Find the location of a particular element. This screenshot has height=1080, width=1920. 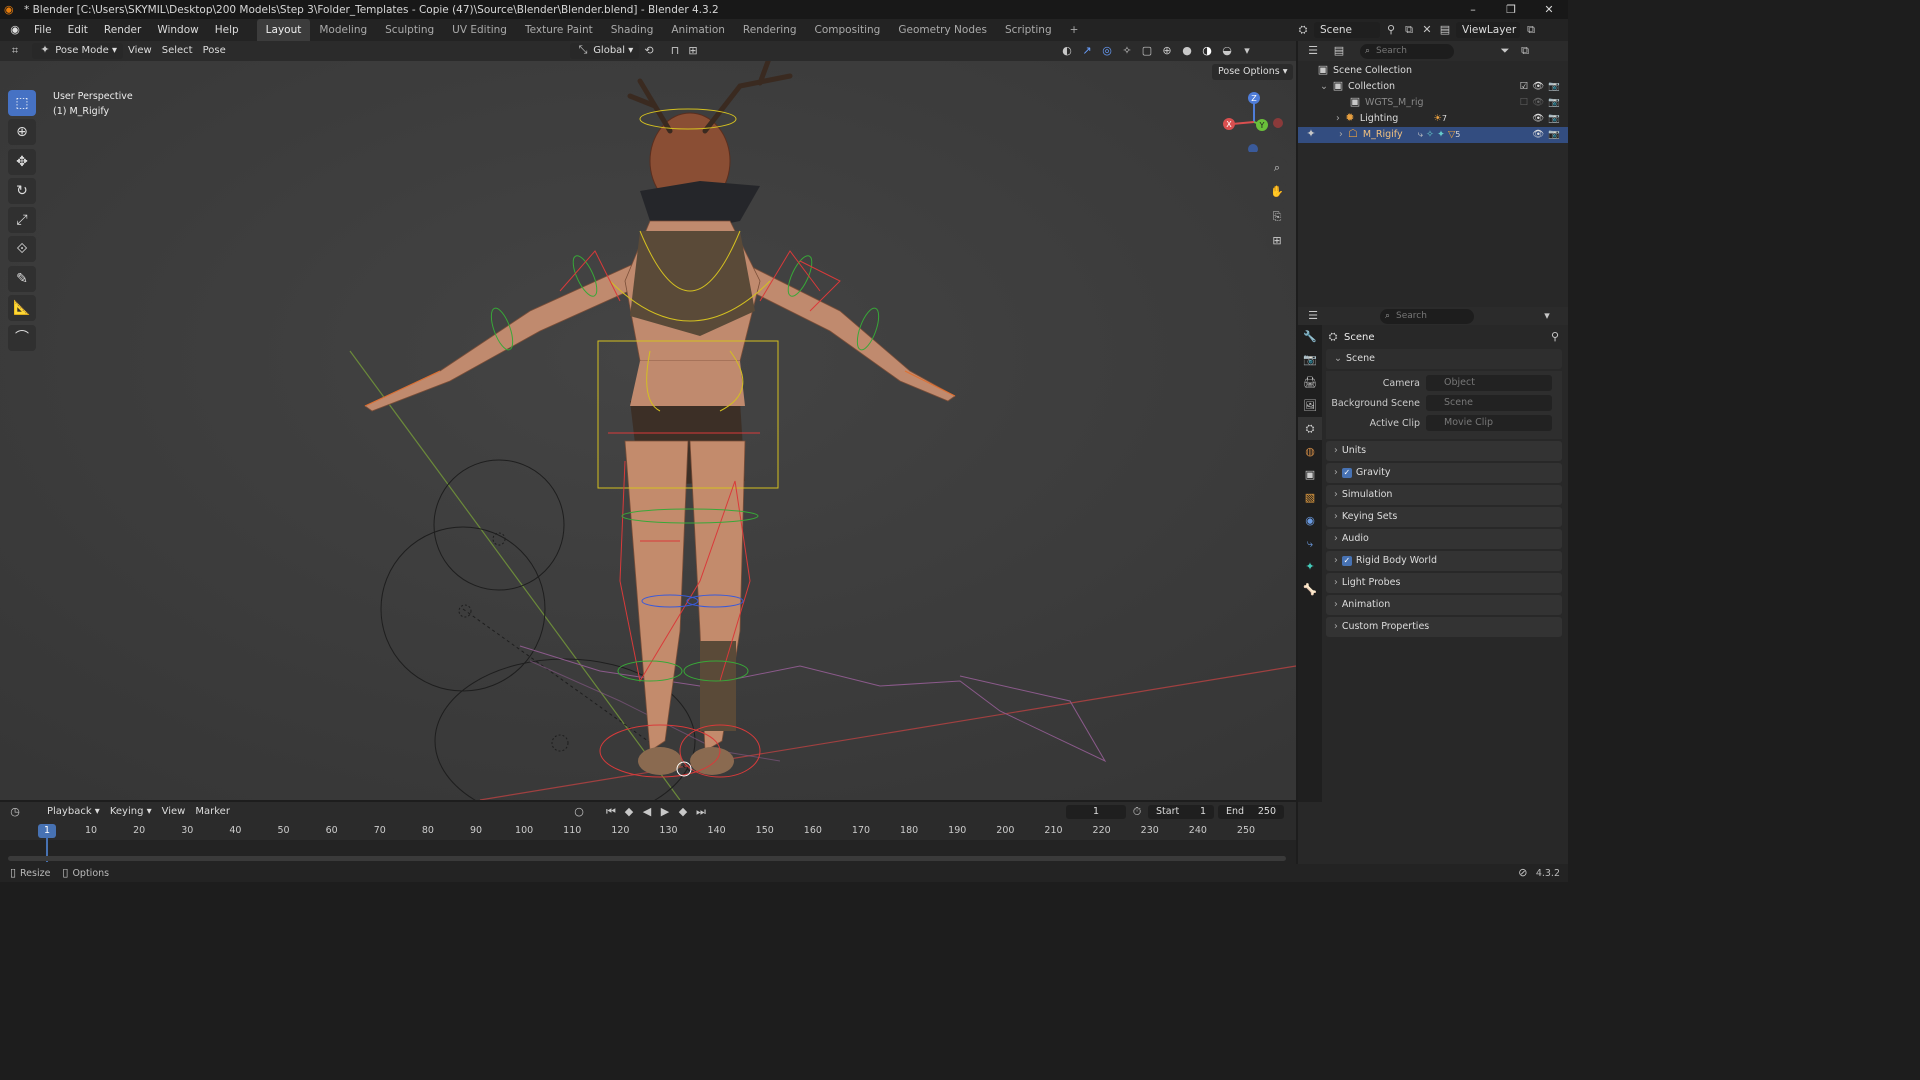

maximize-button: ❐ is located at coordinates (1511, 9).